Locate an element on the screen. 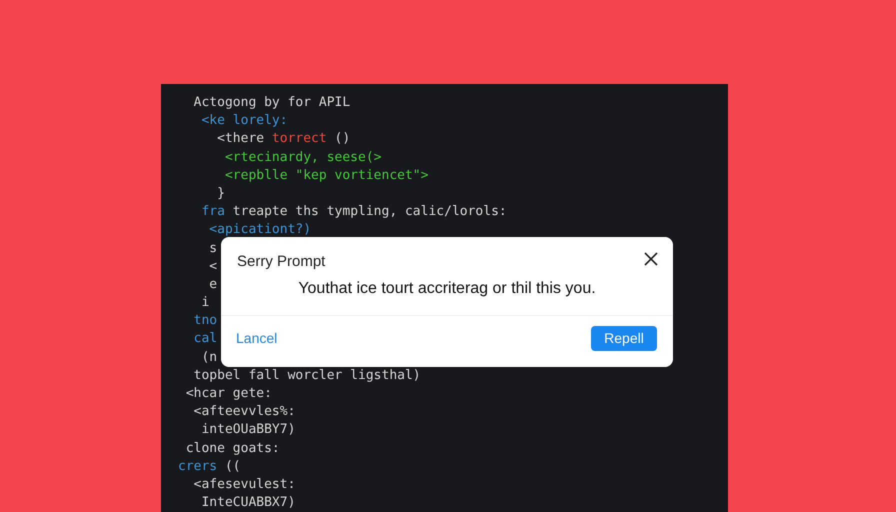  code-token: torrect is located at coordinates (299, 138).